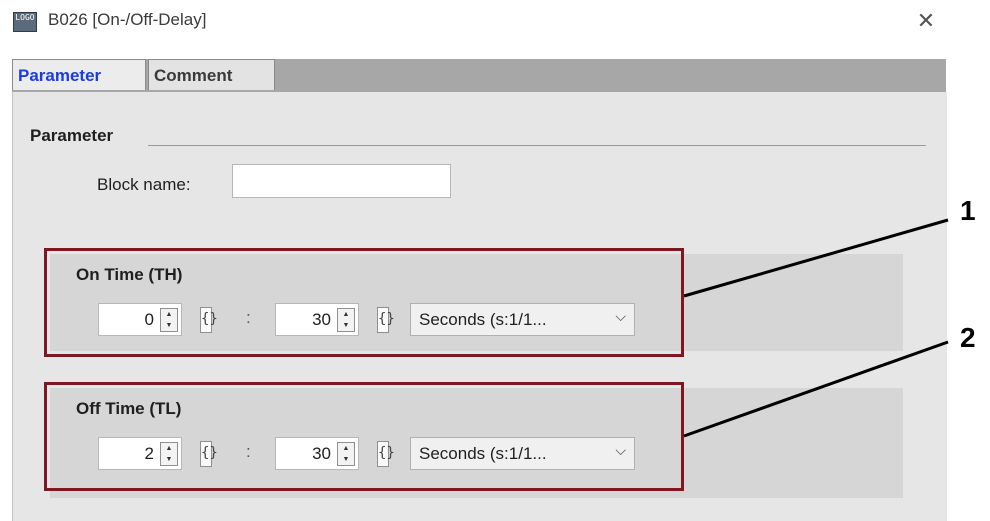 This screenshot has height=521, width=990. What do you see at coordinates (968, 210) in the screenshot?
I see `callout-number-1: 1` at bounding box center [968, 210].